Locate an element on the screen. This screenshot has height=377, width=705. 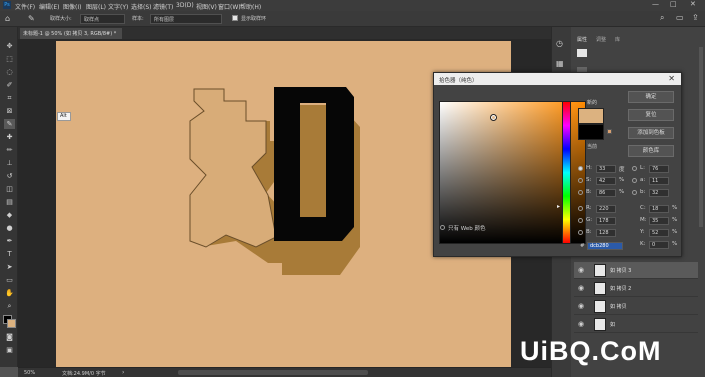
m-input: 35 is located at coordinates (659, 221).